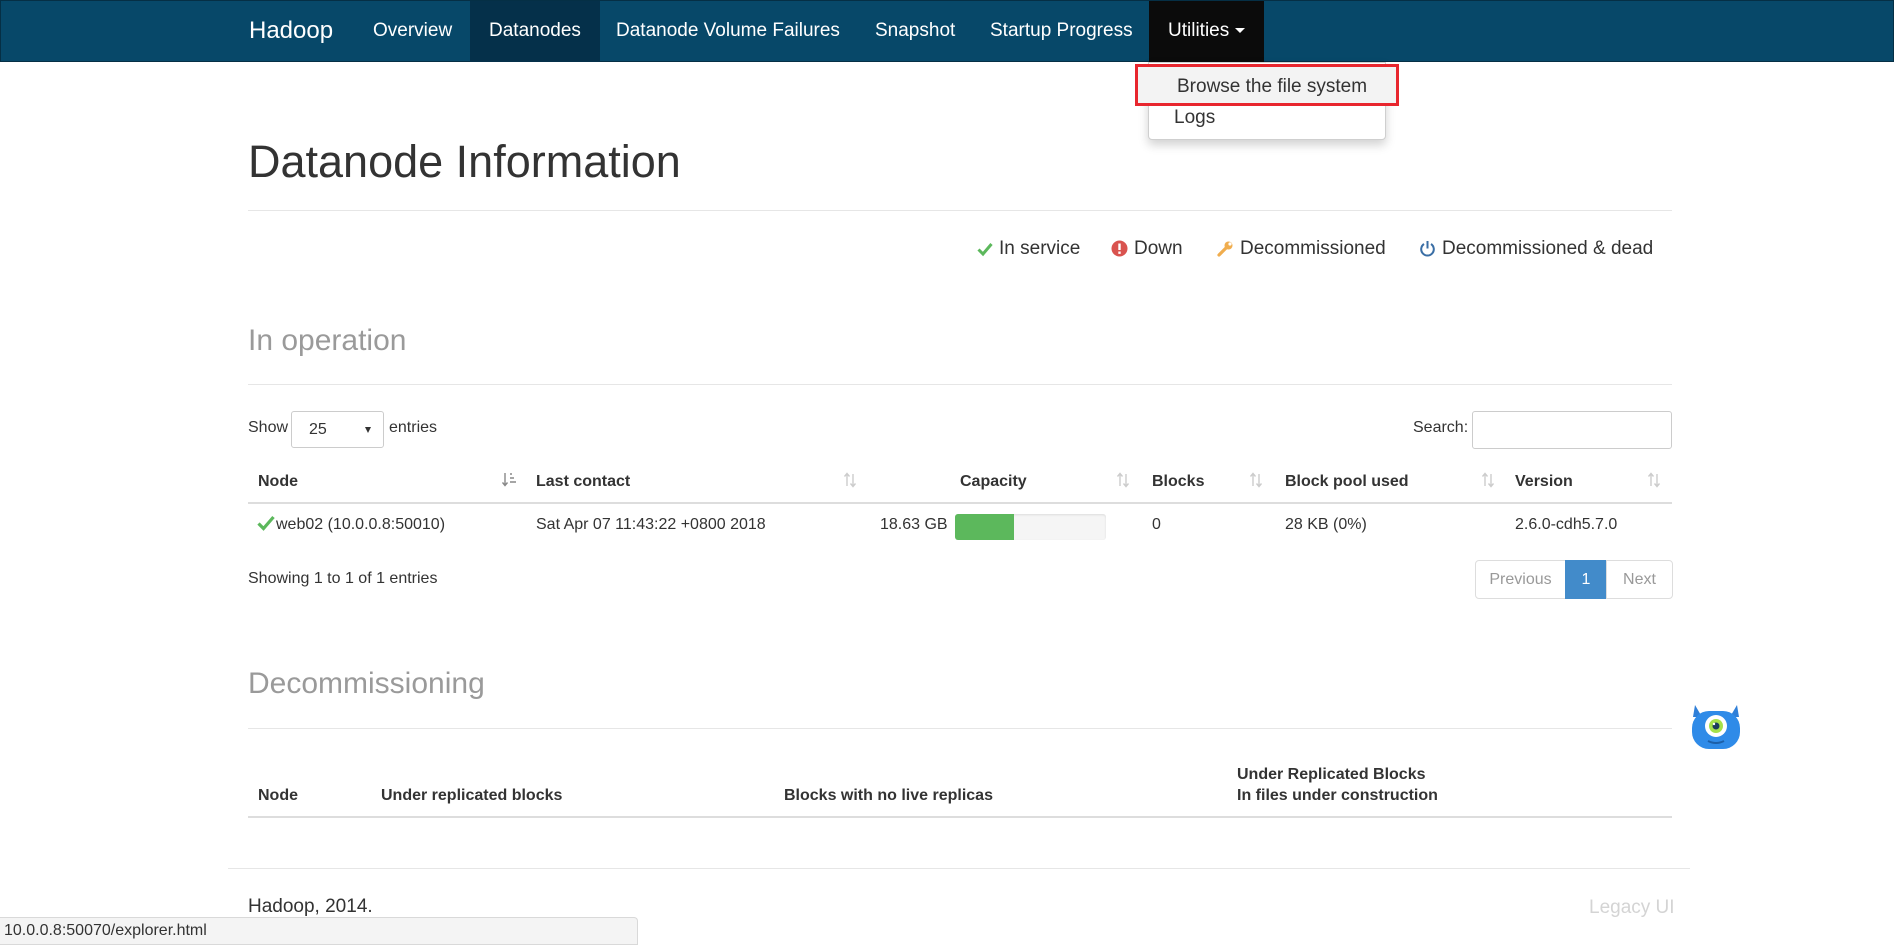  Describe the element at coordinates (1572, 430) in the screenshot. I see `search-input` at that location.